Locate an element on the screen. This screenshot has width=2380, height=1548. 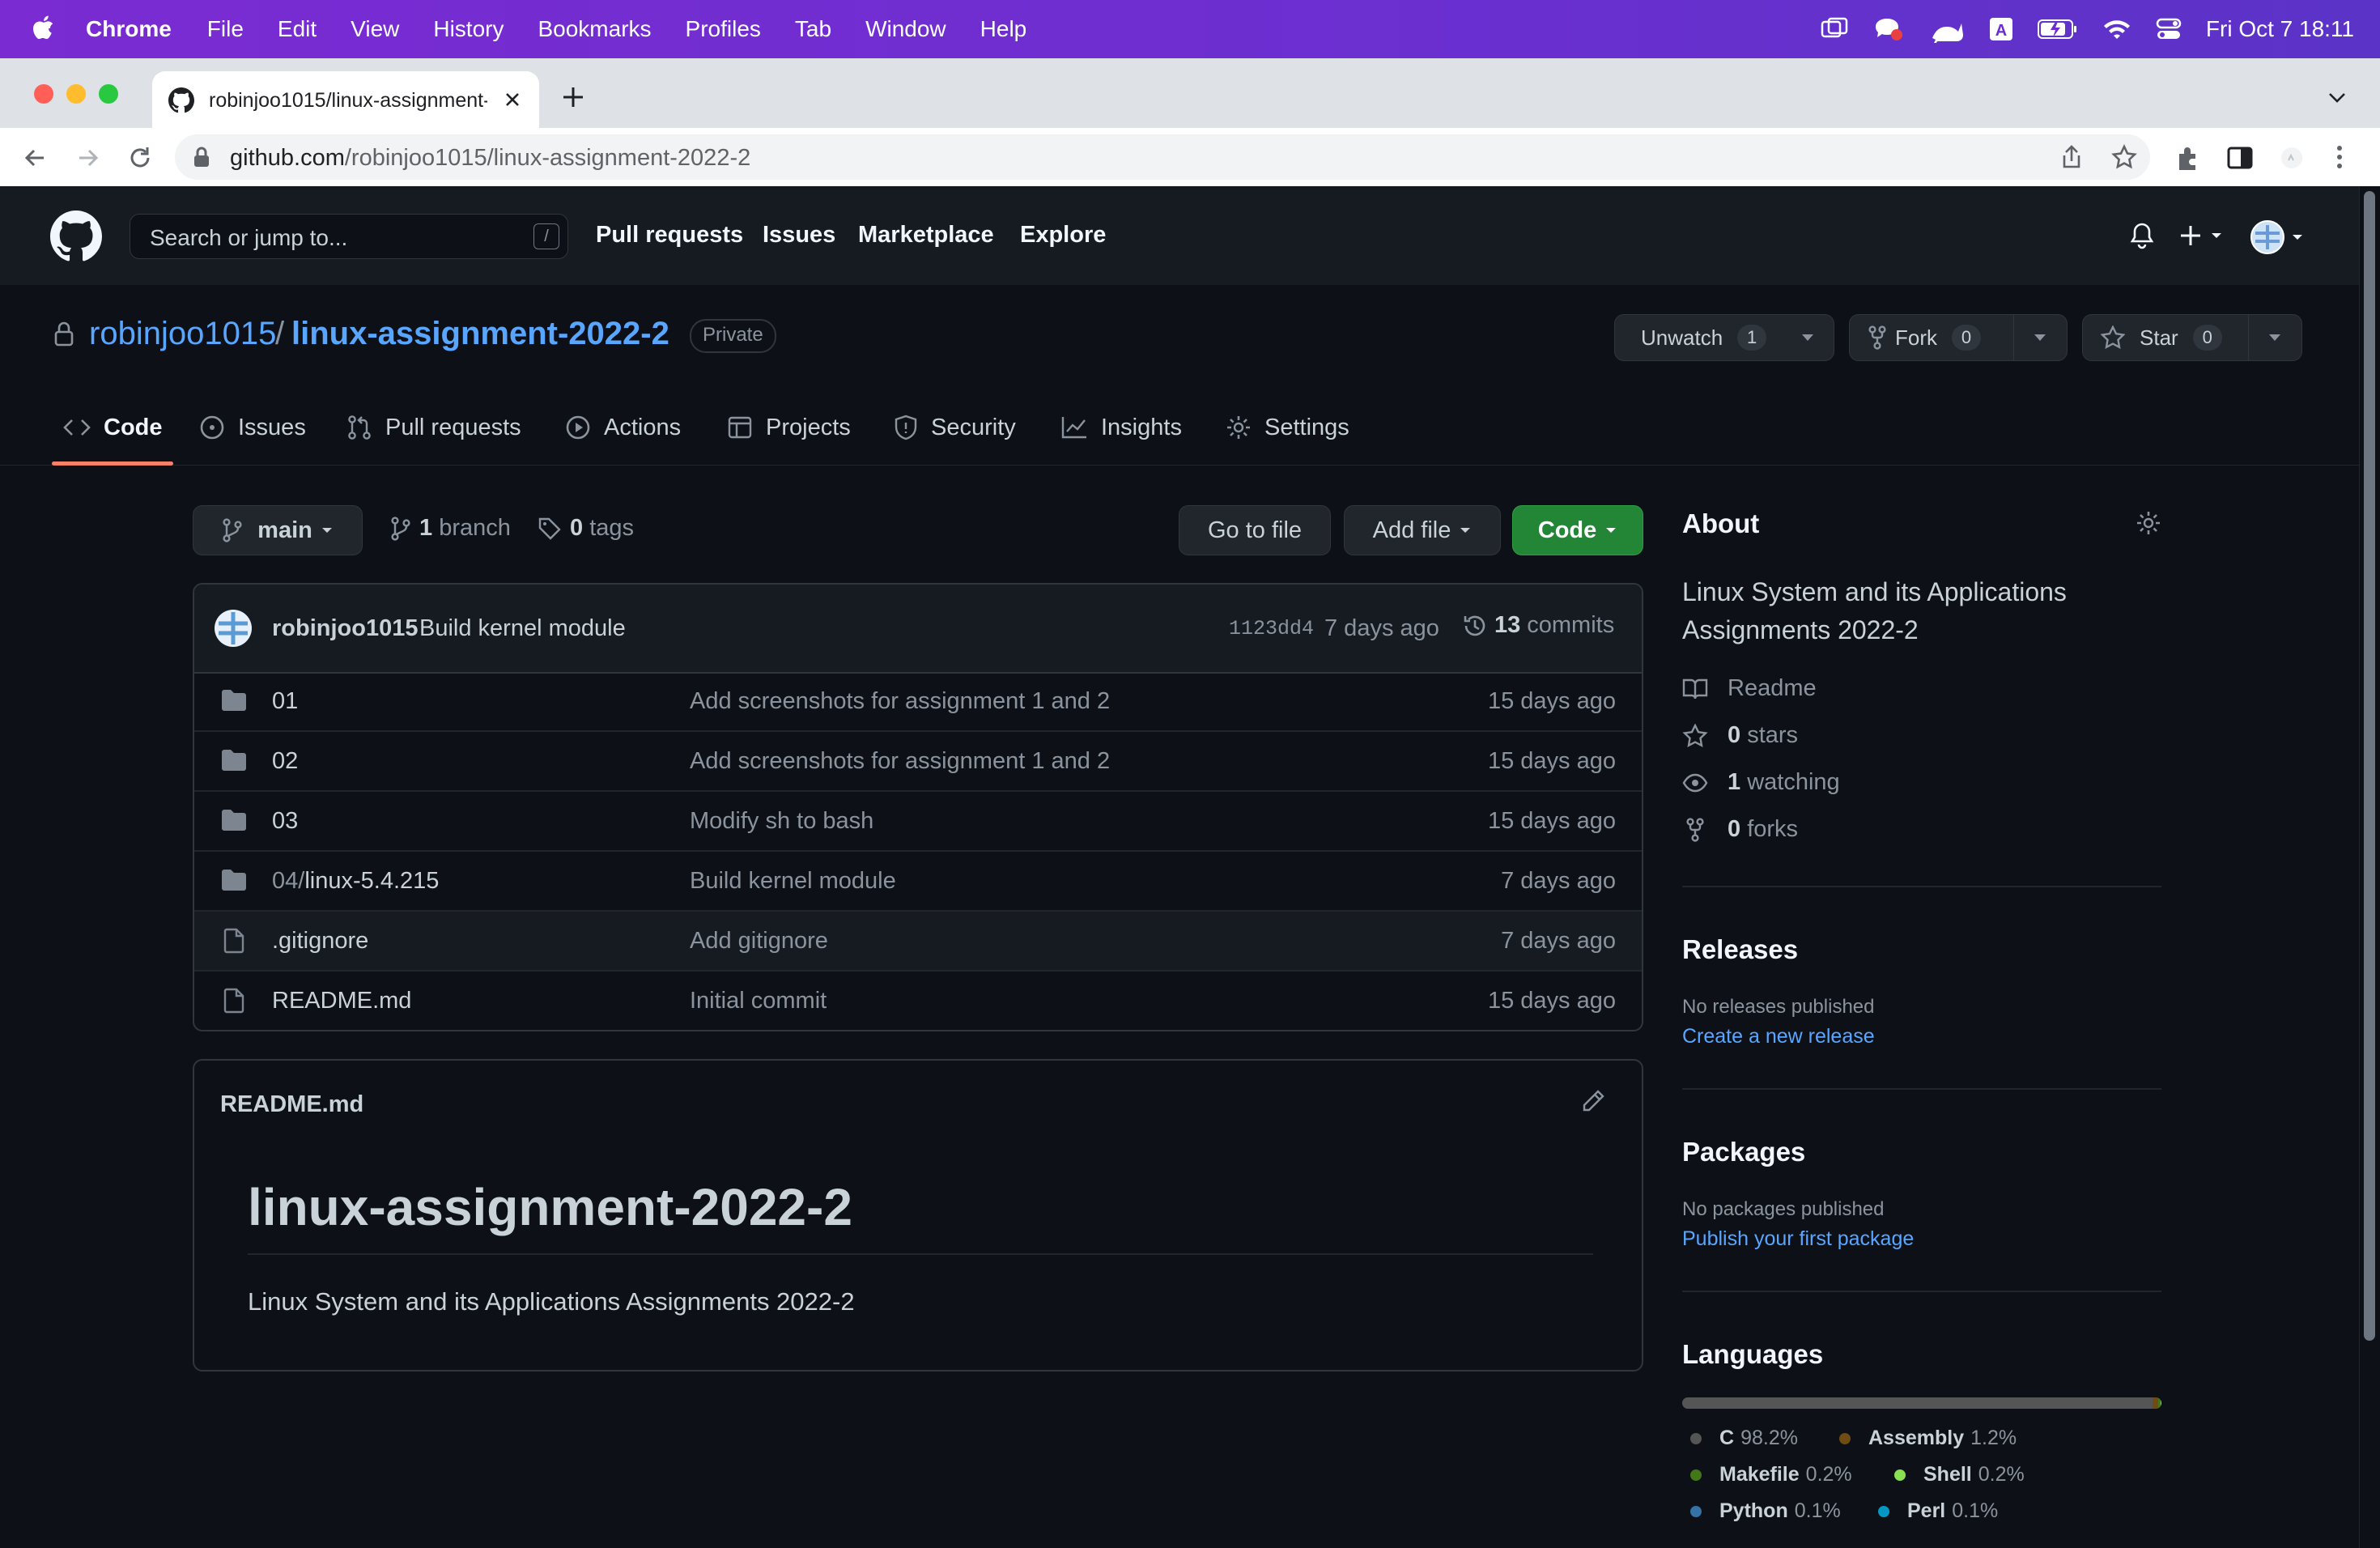
file-name: 03 is located at coordinates (285, 822).